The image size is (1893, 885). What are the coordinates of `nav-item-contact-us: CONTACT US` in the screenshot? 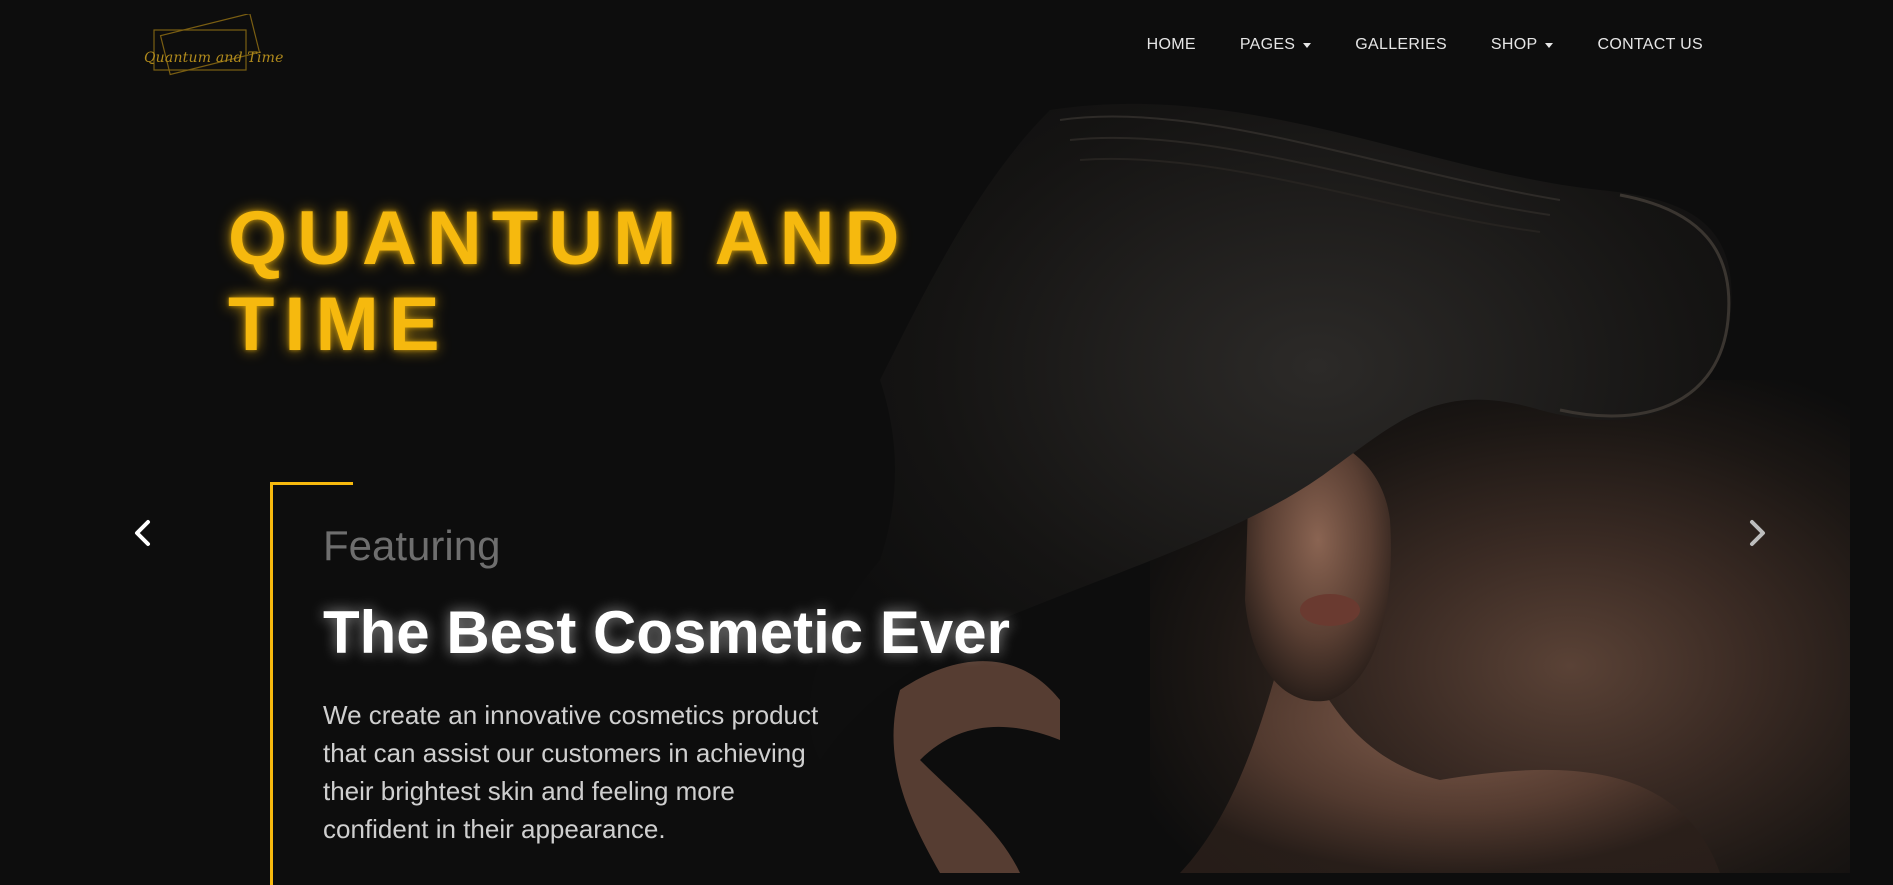 It's located at (1650, 45).